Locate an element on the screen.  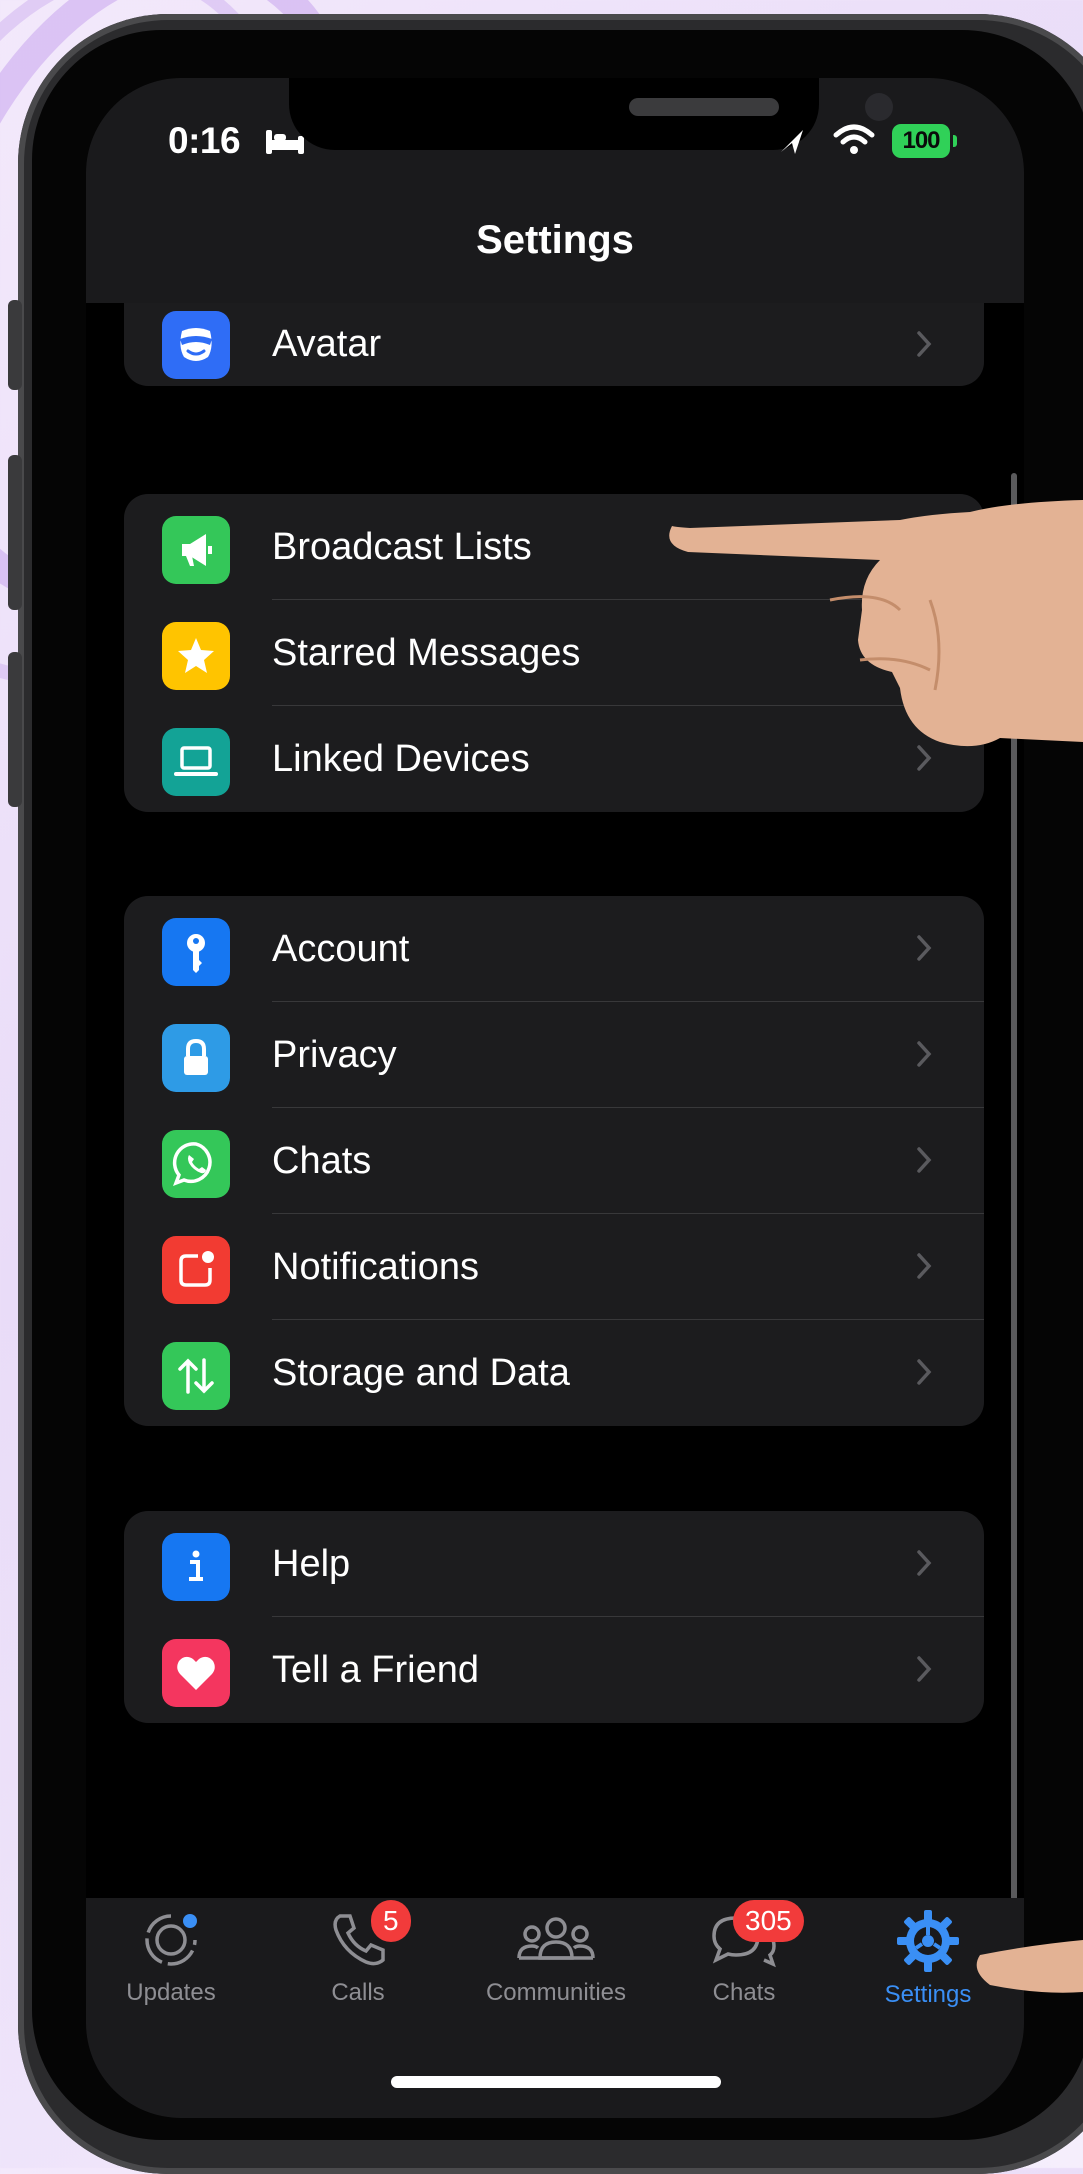
settings-row-linked-devices: Linked Devices is located at coordinates (554, 759).